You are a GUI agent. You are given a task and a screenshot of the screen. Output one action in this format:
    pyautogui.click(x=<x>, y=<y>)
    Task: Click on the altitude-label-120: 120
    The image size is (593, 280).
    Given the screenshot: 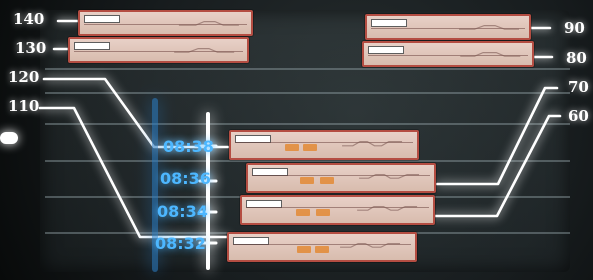 What is the action you would take?
    pyautogui.click(x=24, y=77)
    